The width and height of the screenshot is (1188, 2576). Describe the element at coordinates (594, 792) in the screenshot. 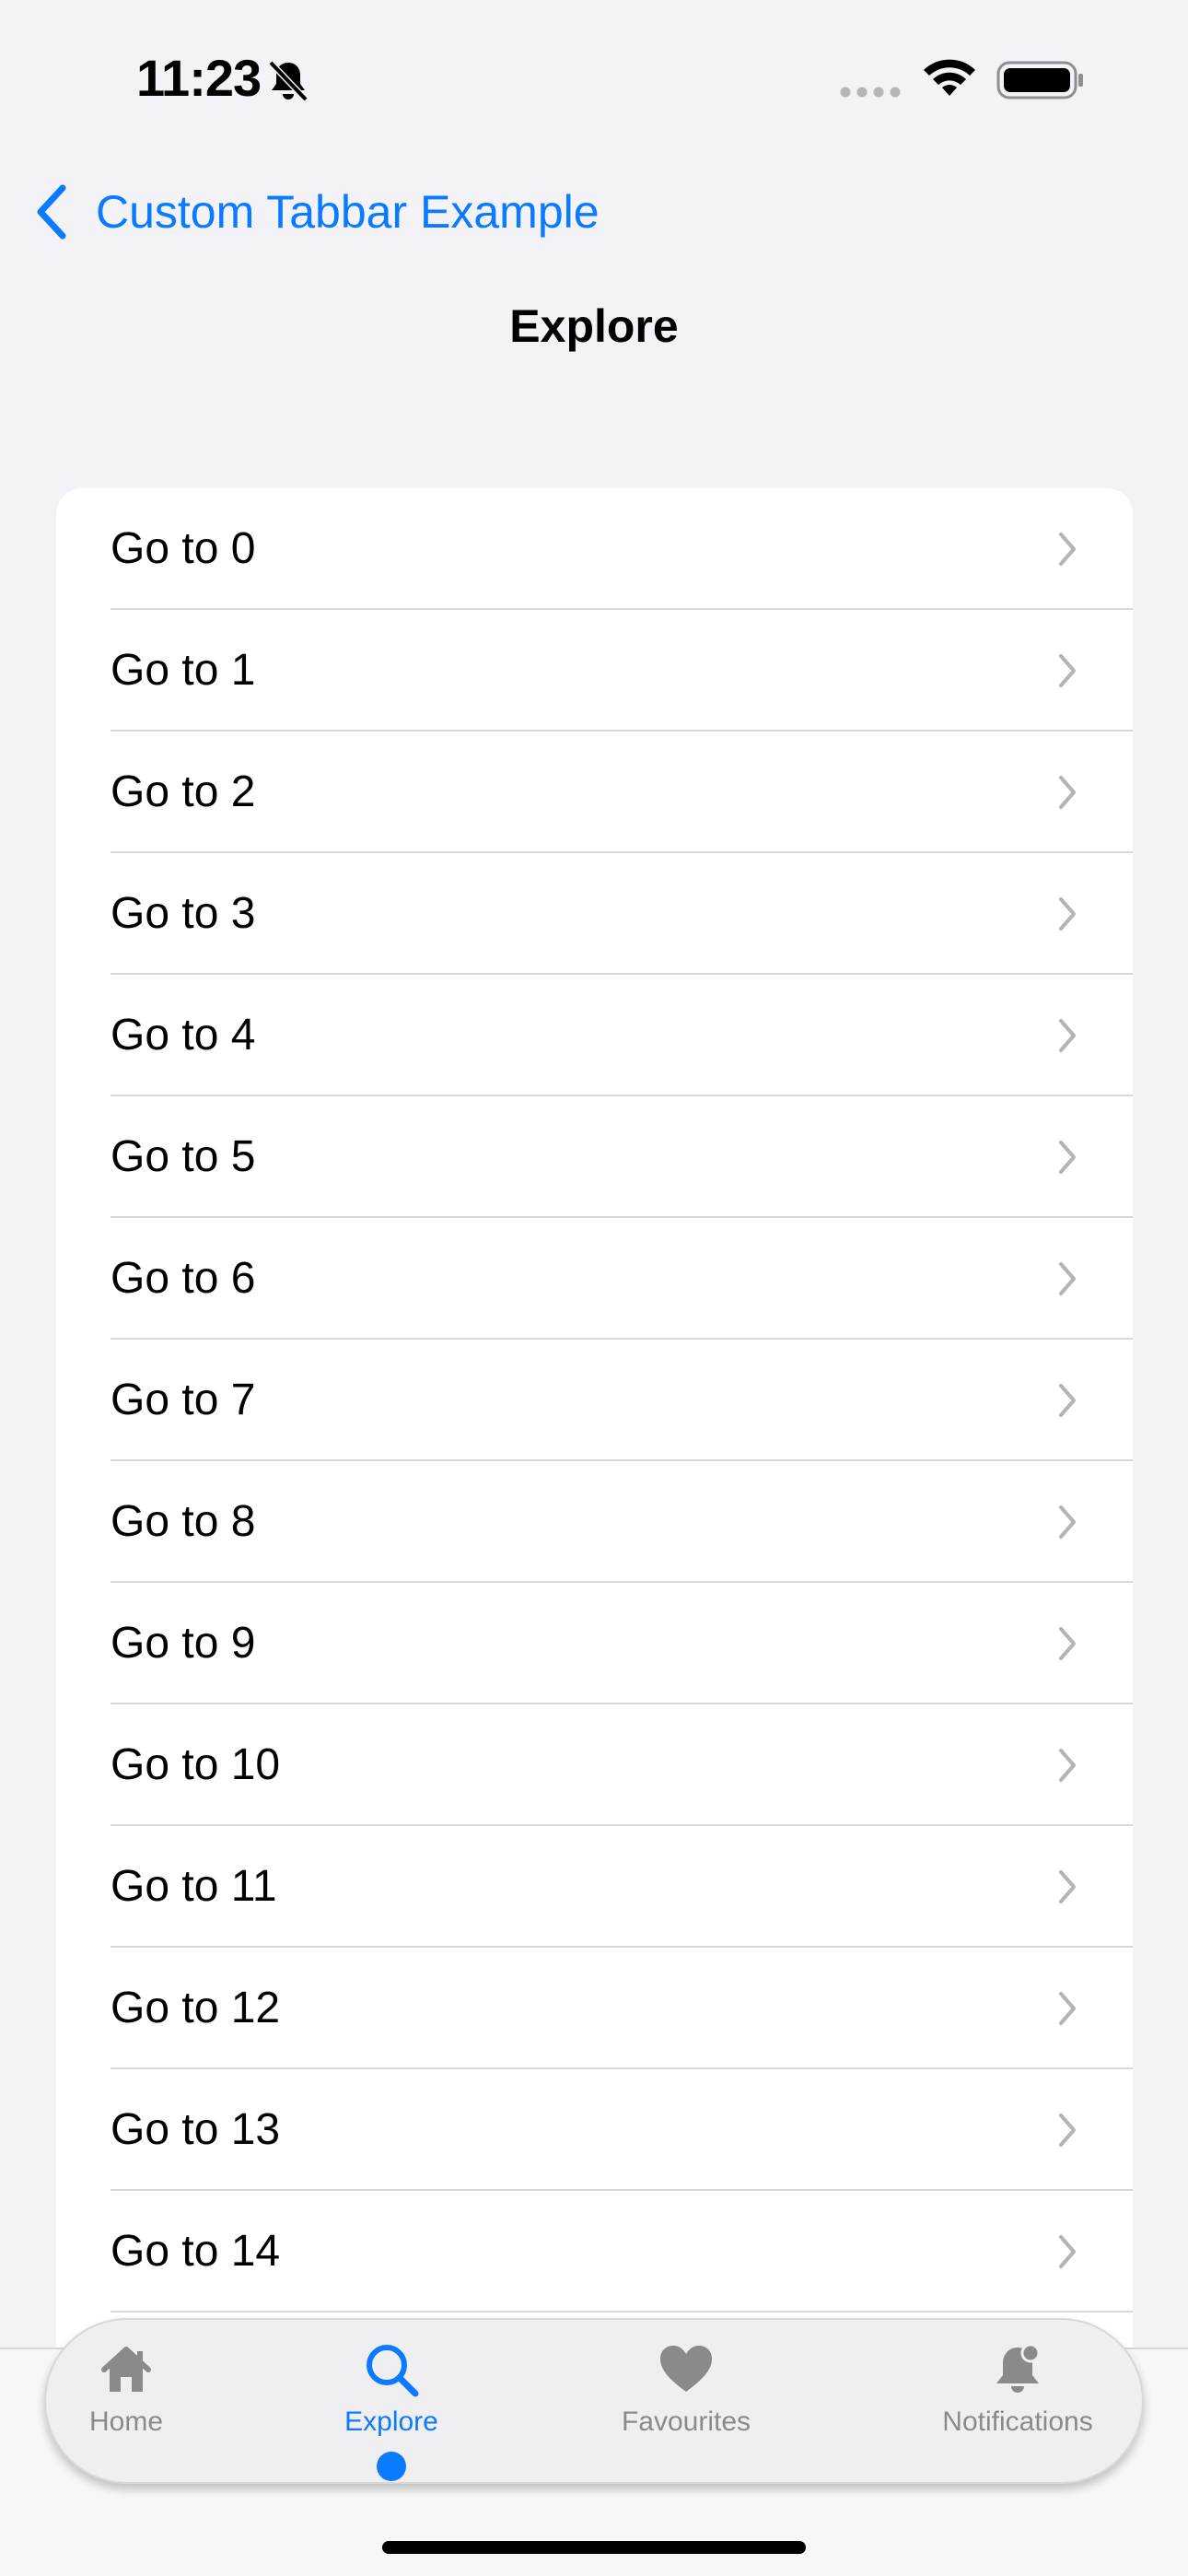

I see `list-item: Go to 2` at that location.